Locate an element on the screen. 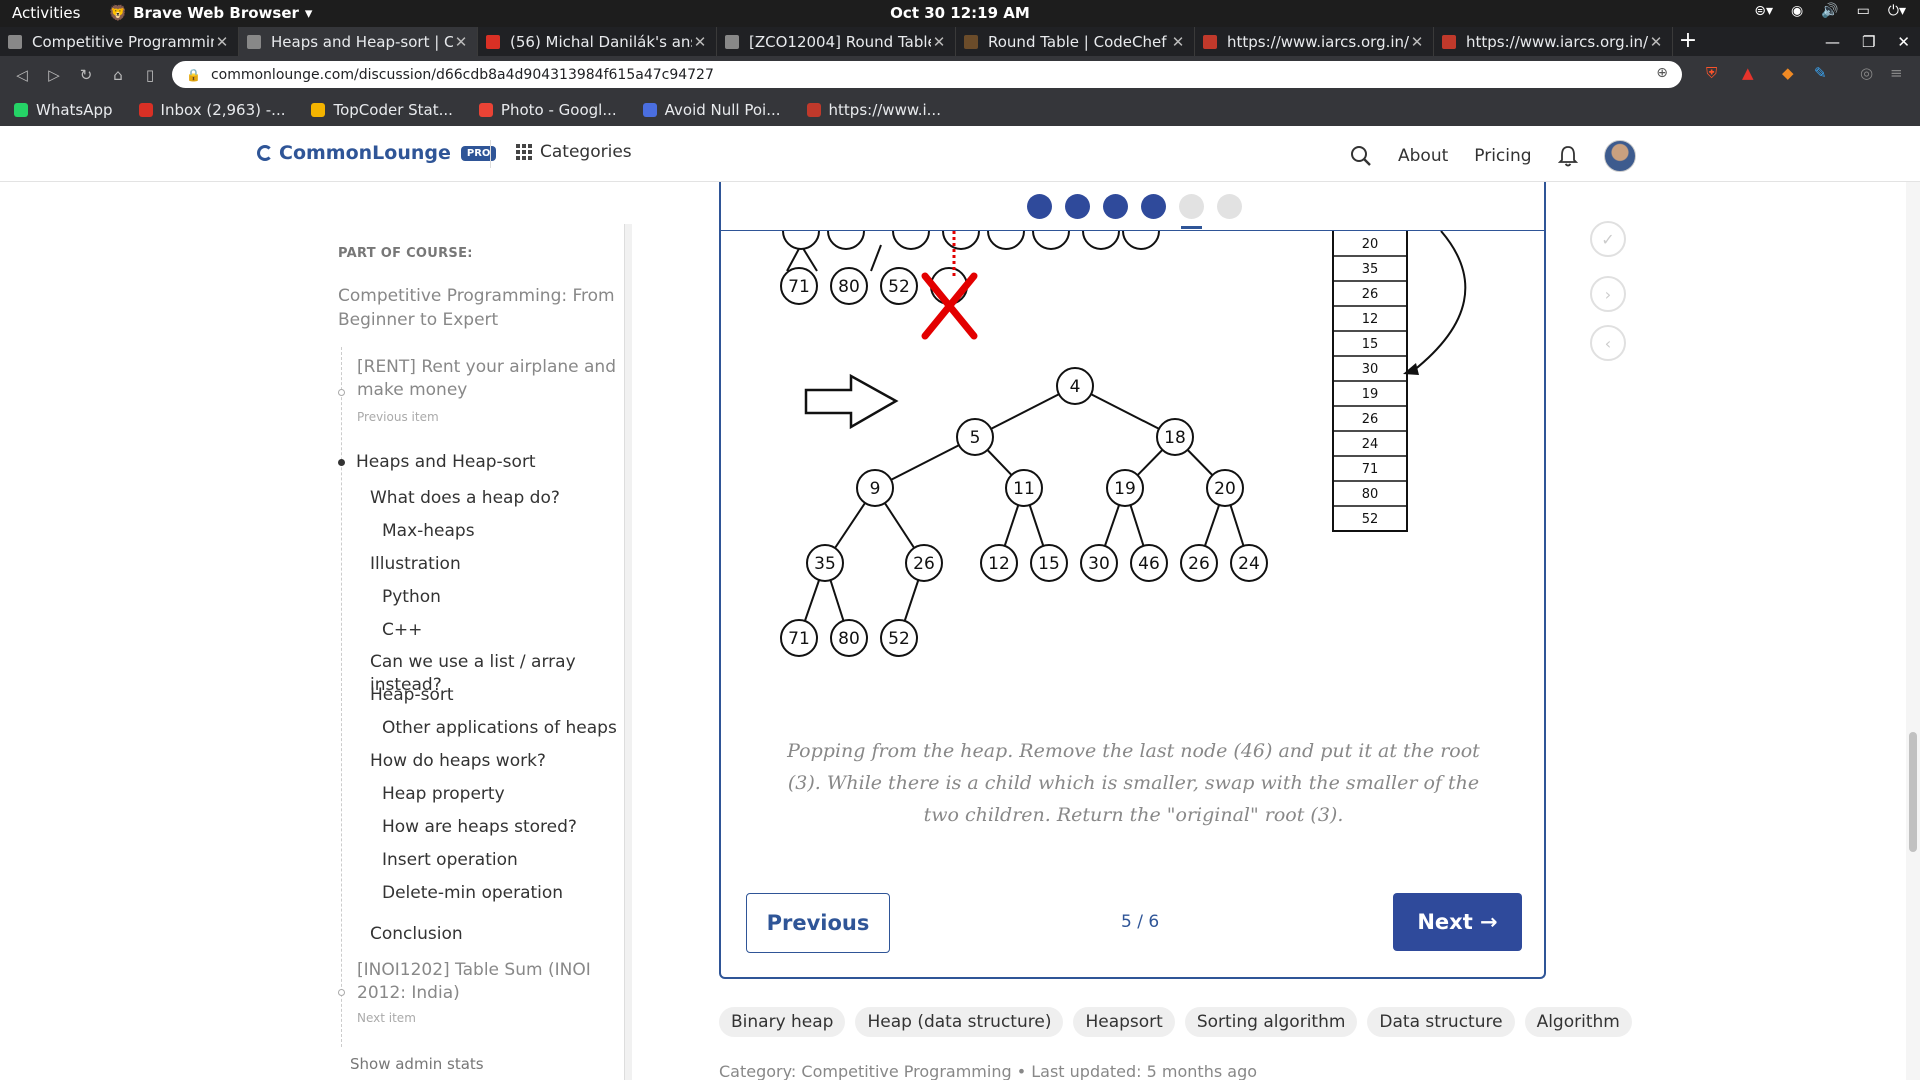  page-scrollbar is located at coordinates (1913, 631).